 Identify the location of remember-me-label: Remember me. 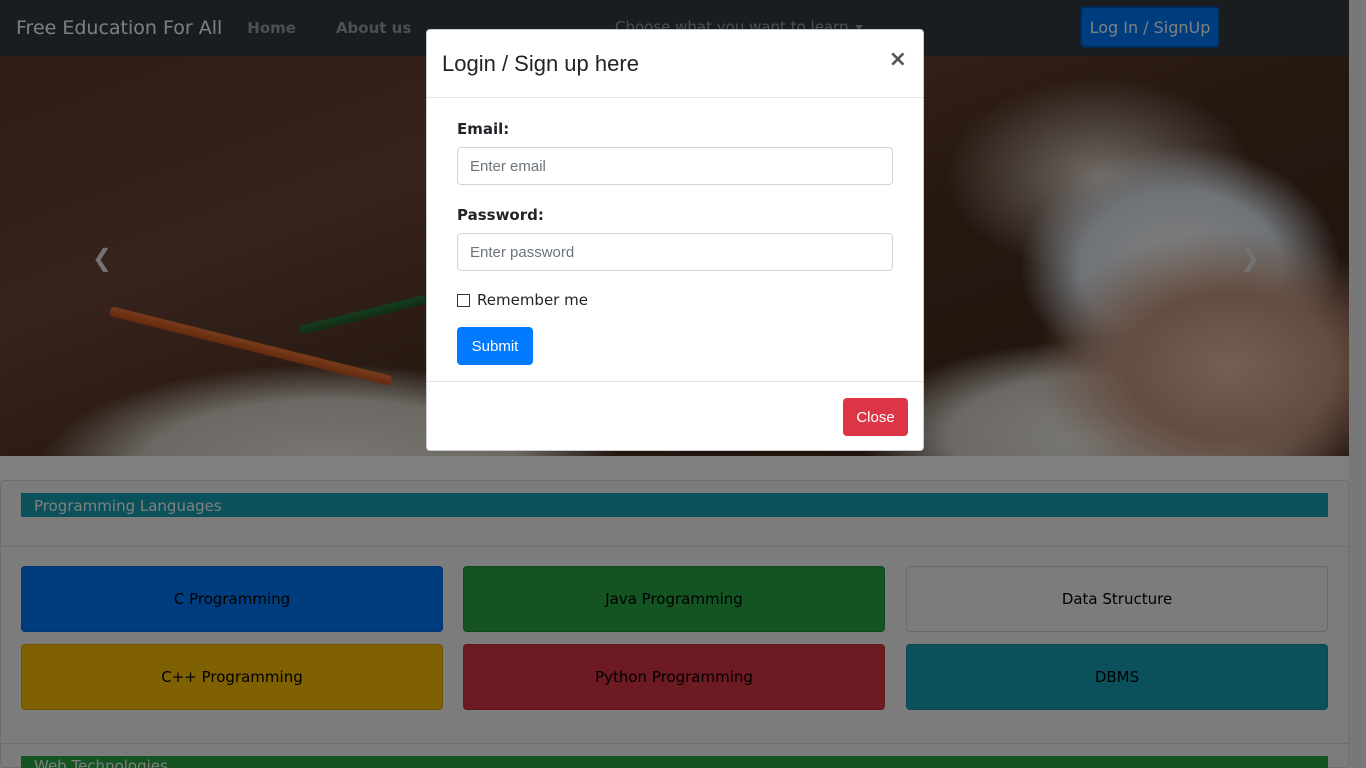
(532, 300).